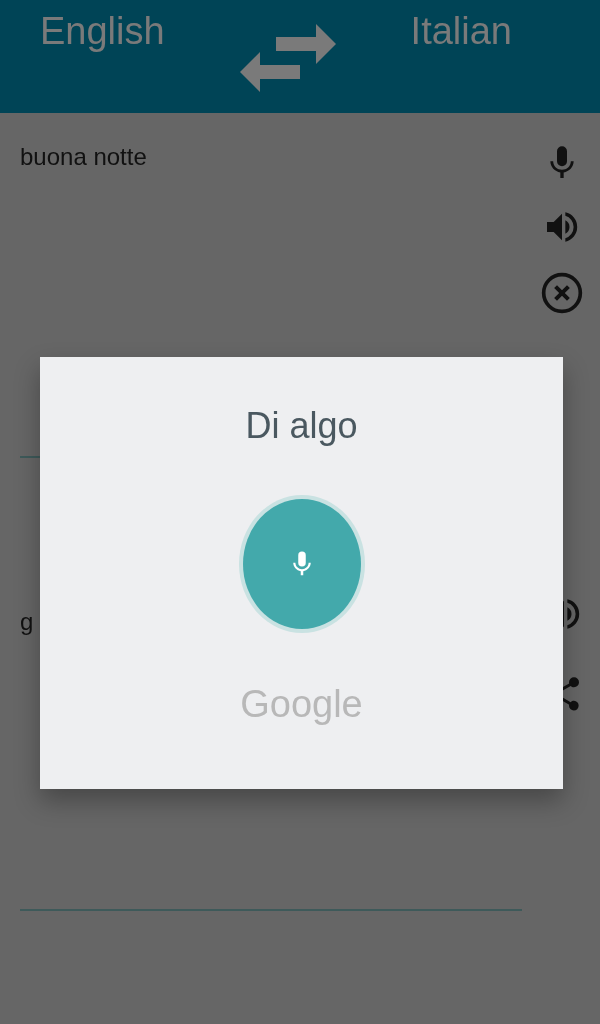  Describe the element at coordinates (301, 704) in the screenshot. I see `brand-text: Google` at that location.